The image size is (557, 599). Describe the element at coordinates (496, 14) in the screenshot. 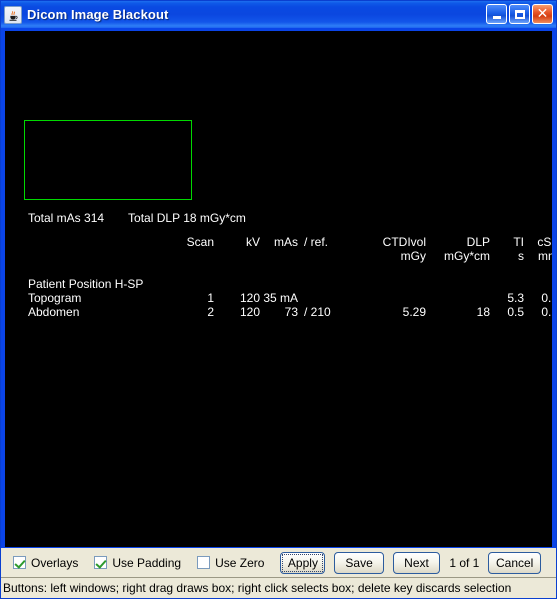

I see `minimize-button` at that location.